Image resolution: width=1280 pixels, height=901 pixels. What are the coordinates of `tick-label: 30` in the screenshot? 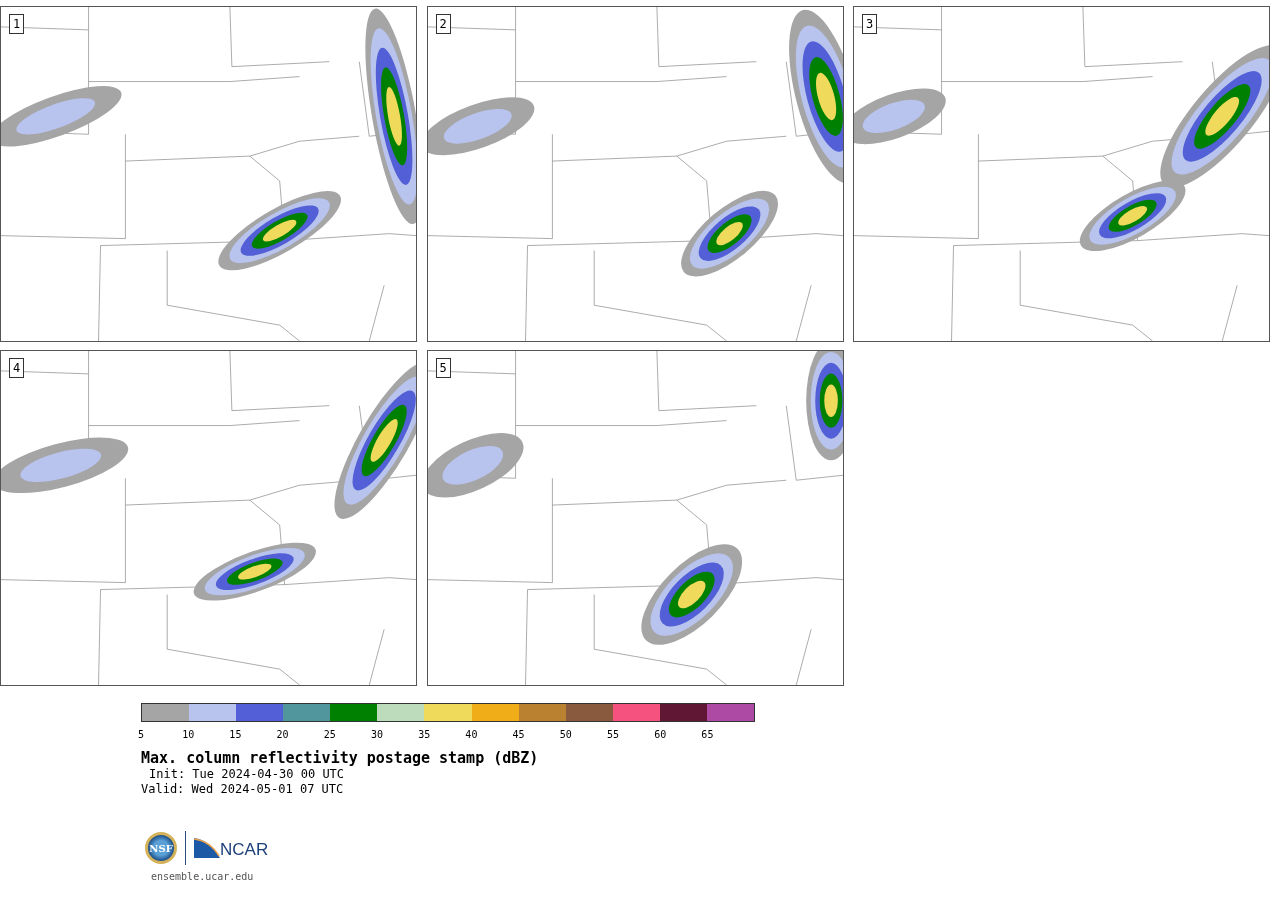 It's located at (377, 734).